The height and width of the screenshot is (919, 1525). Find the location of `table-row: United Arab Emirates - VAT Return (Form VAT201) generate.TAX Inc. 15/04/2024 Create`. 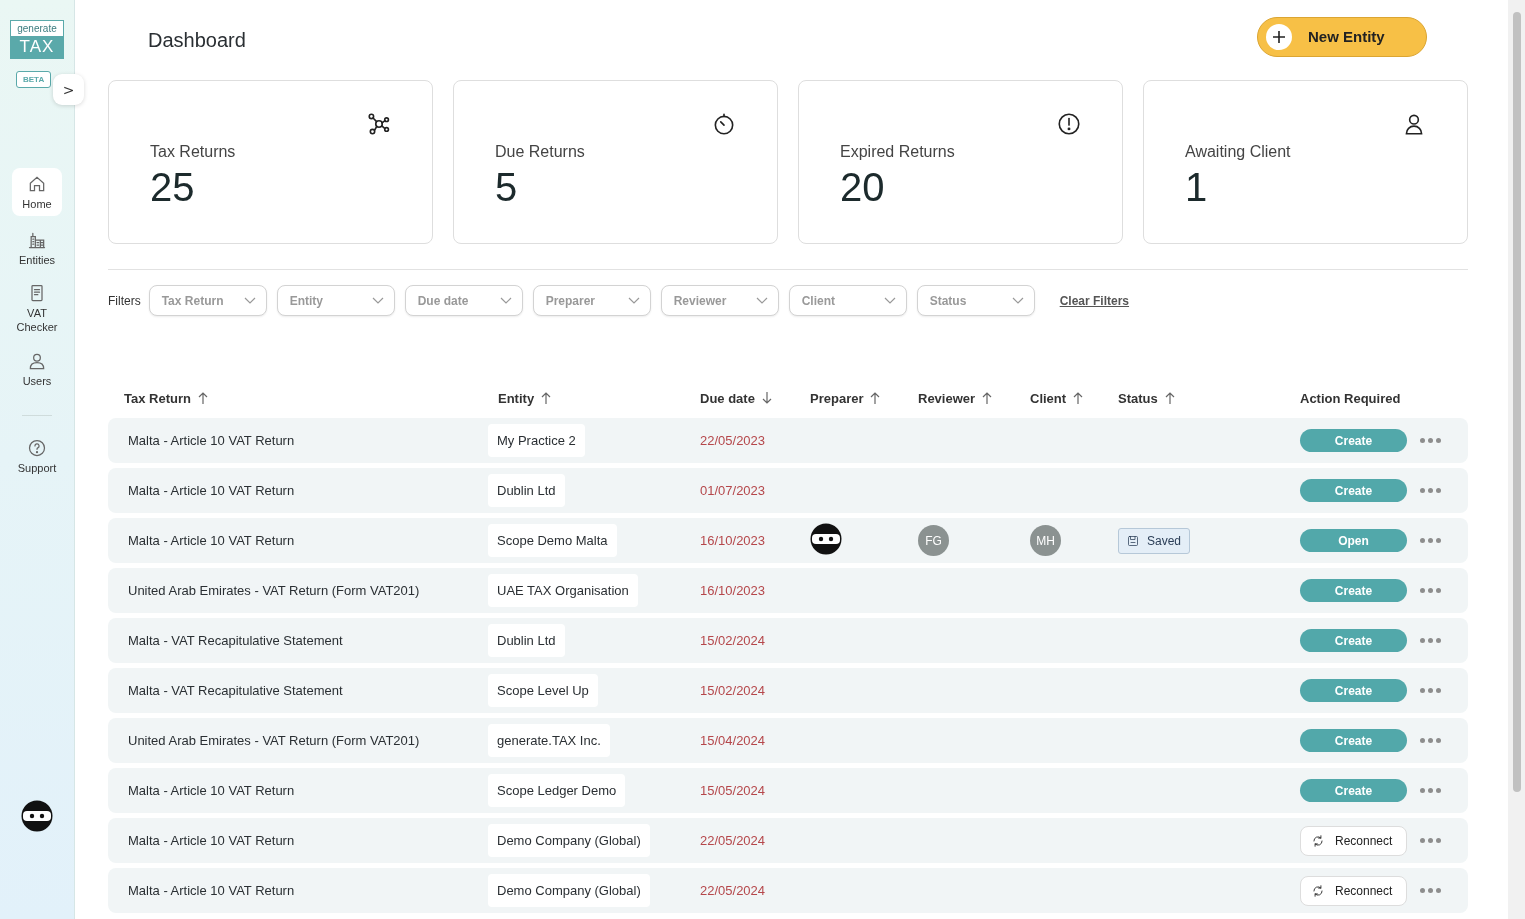

table-row: United Arab Emirates - VAT Return (Form VAT201) generate.TAX Inc. 15/04/2024 Create is located at coordinates (788, 740).